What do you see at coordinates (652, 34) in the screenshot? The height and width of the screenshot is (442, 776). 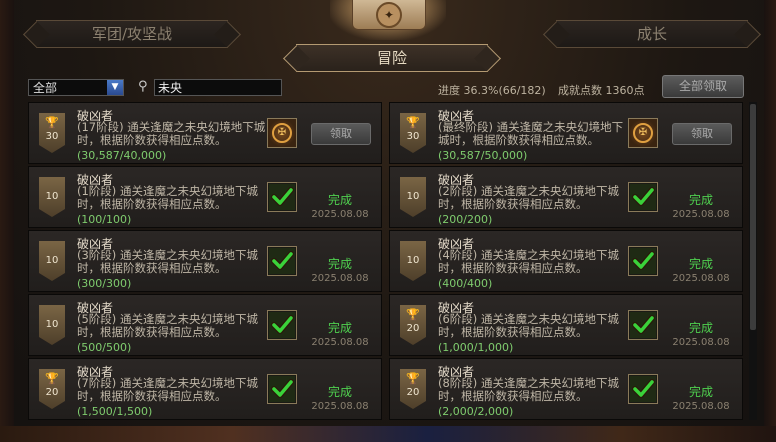 I see `tab-growth: 成长` at bounding box center [652, 34].